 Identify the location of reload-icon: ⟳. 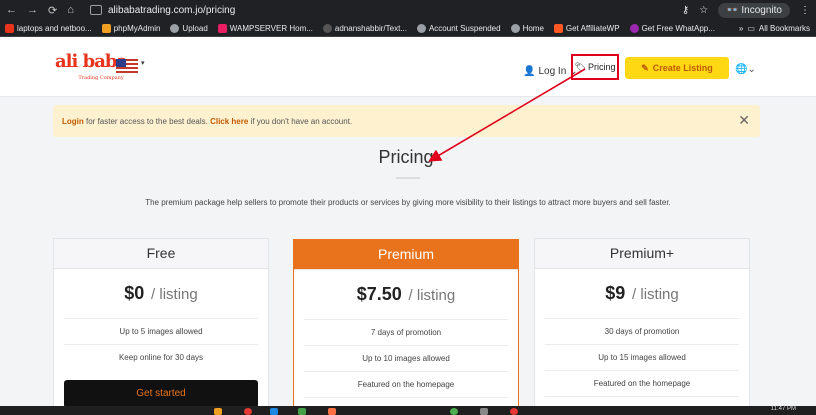
(52, 10).